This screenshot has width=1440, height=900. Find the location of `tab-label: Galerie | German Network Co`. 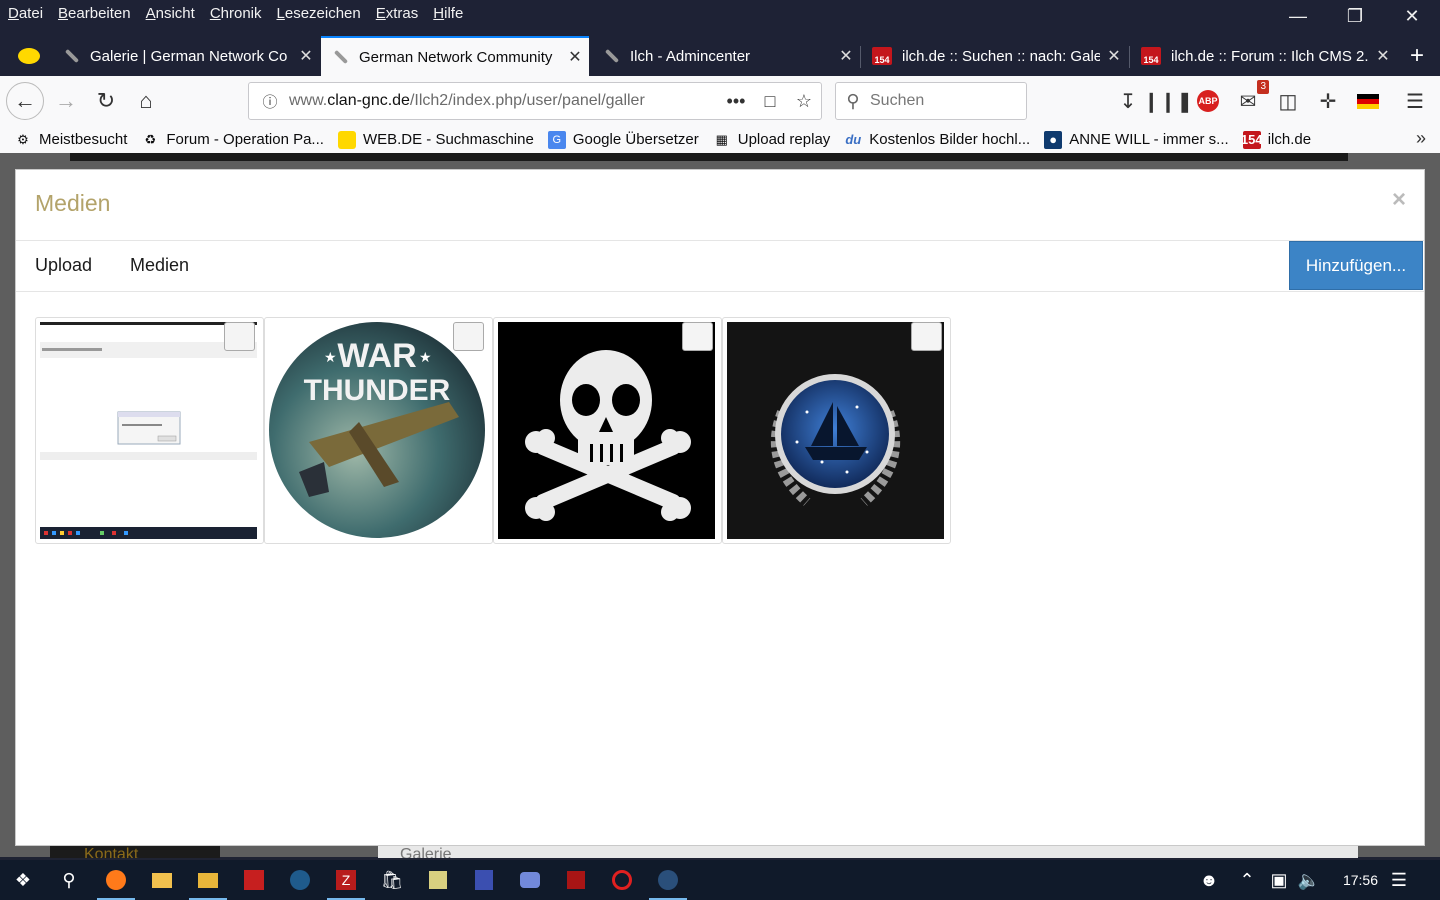

tab-label: Galerie | German Network Co is located at coordinates (189, 56).